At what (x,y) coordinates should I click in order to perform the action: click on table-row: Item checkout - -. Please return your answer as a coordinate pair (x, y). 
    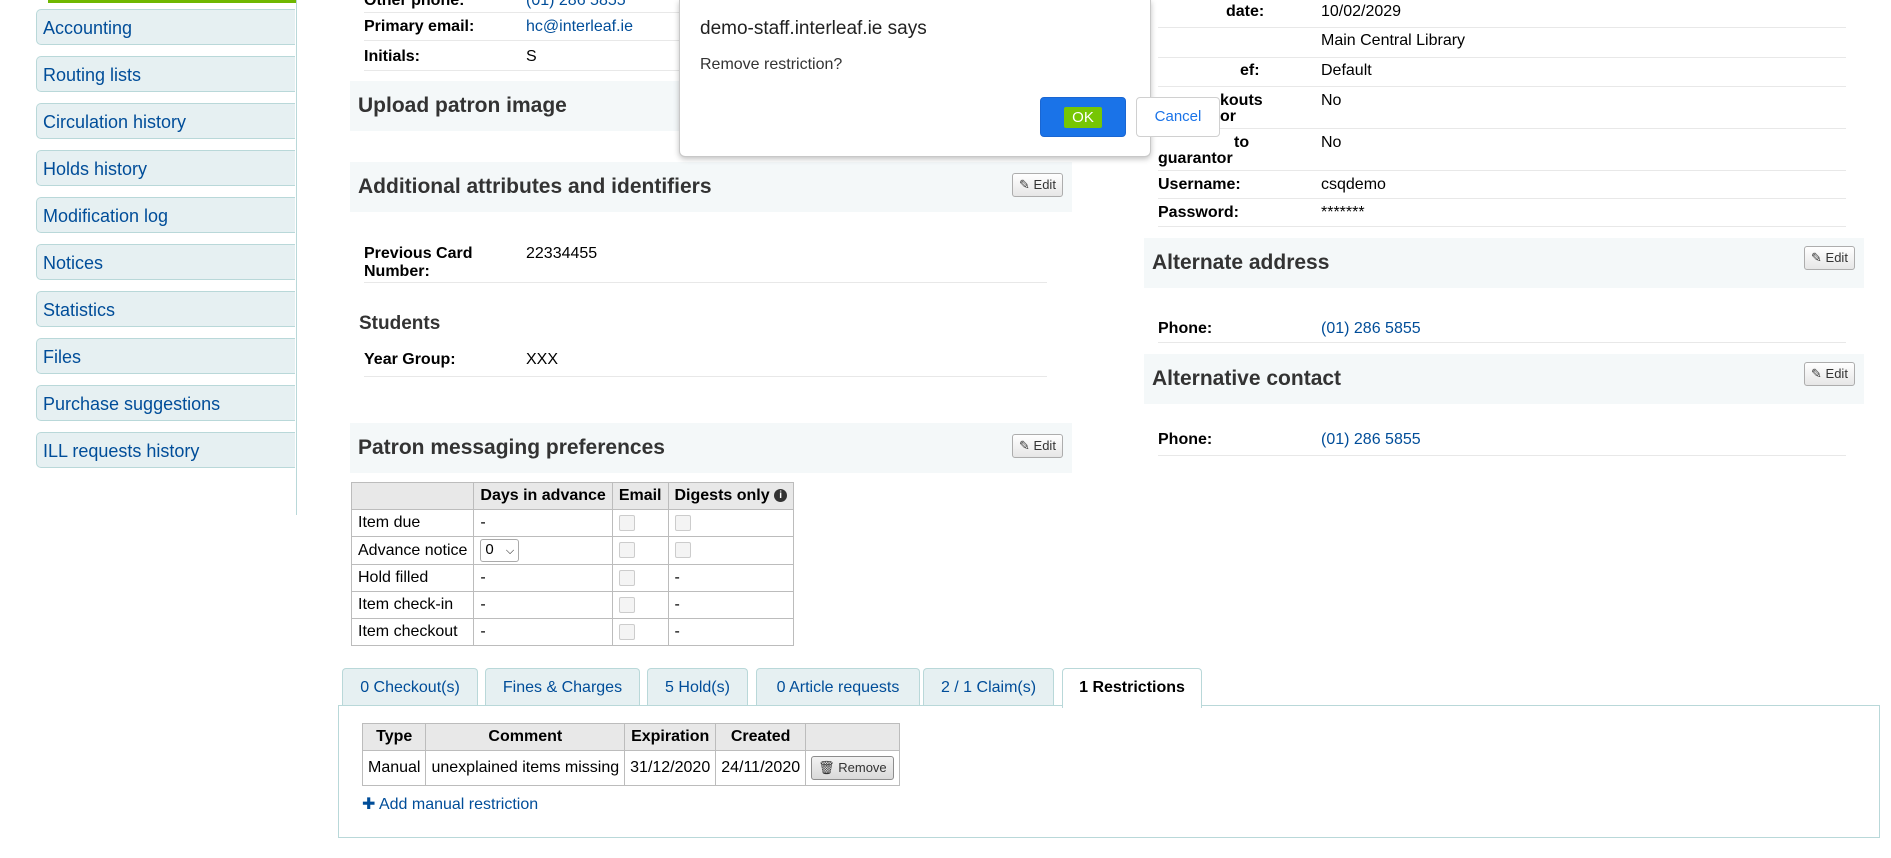
    Looking at the image, I should click on (572, 632).